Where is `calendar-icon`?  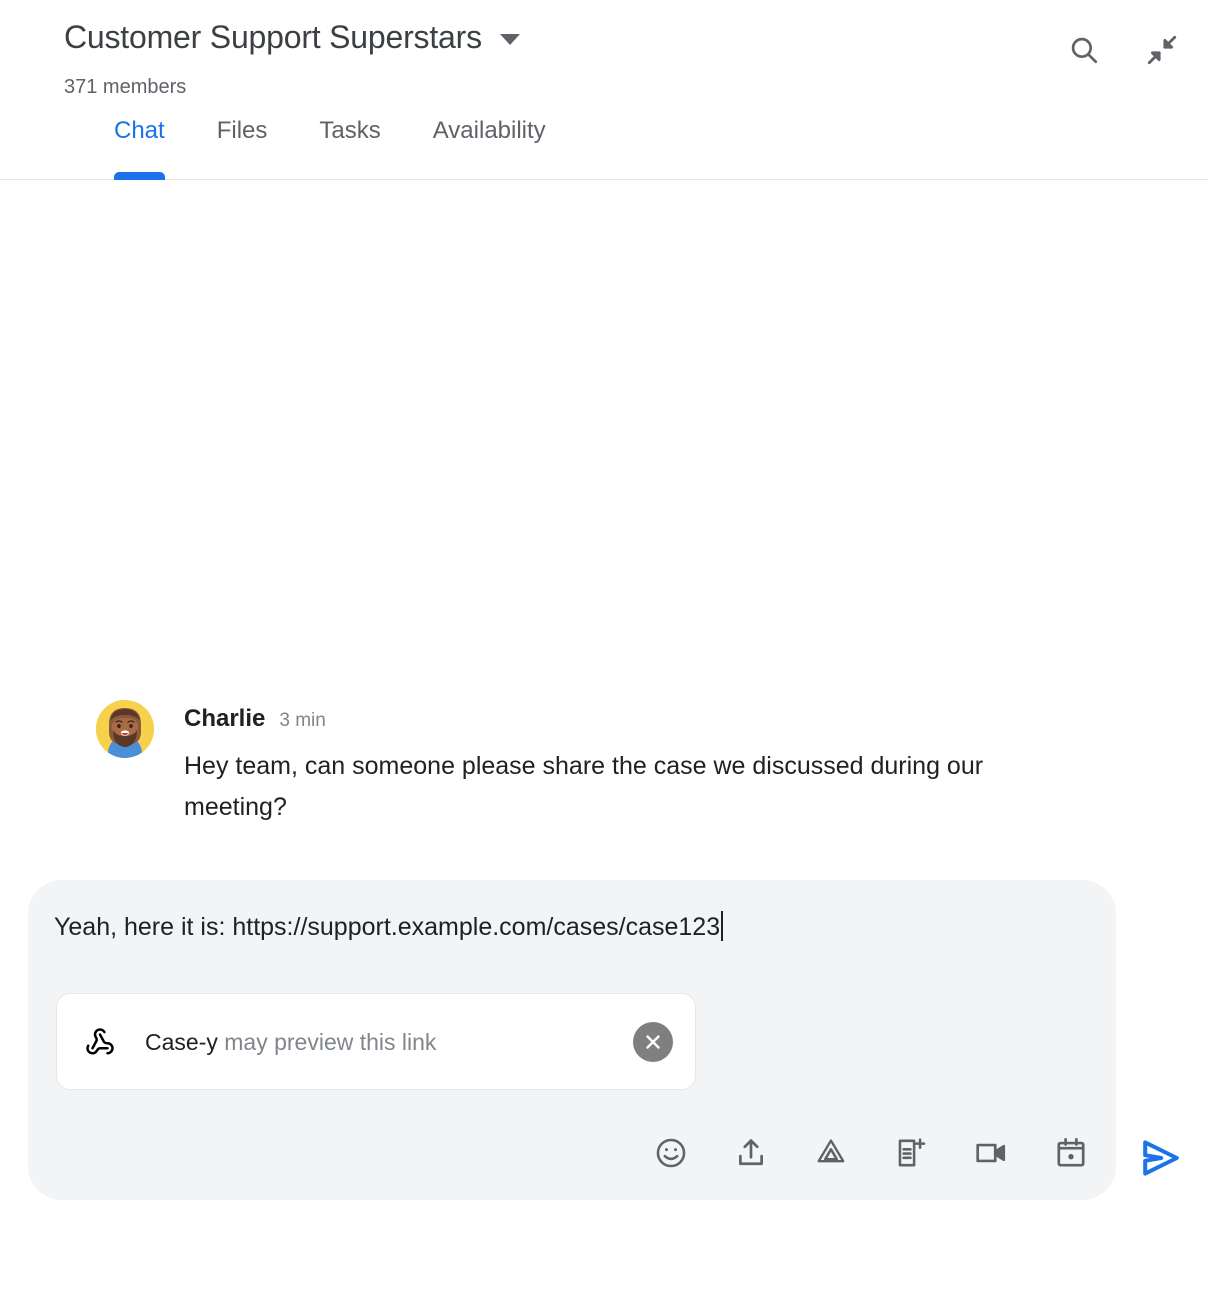 calendar-icon is located at coordinates (1071, 1153).